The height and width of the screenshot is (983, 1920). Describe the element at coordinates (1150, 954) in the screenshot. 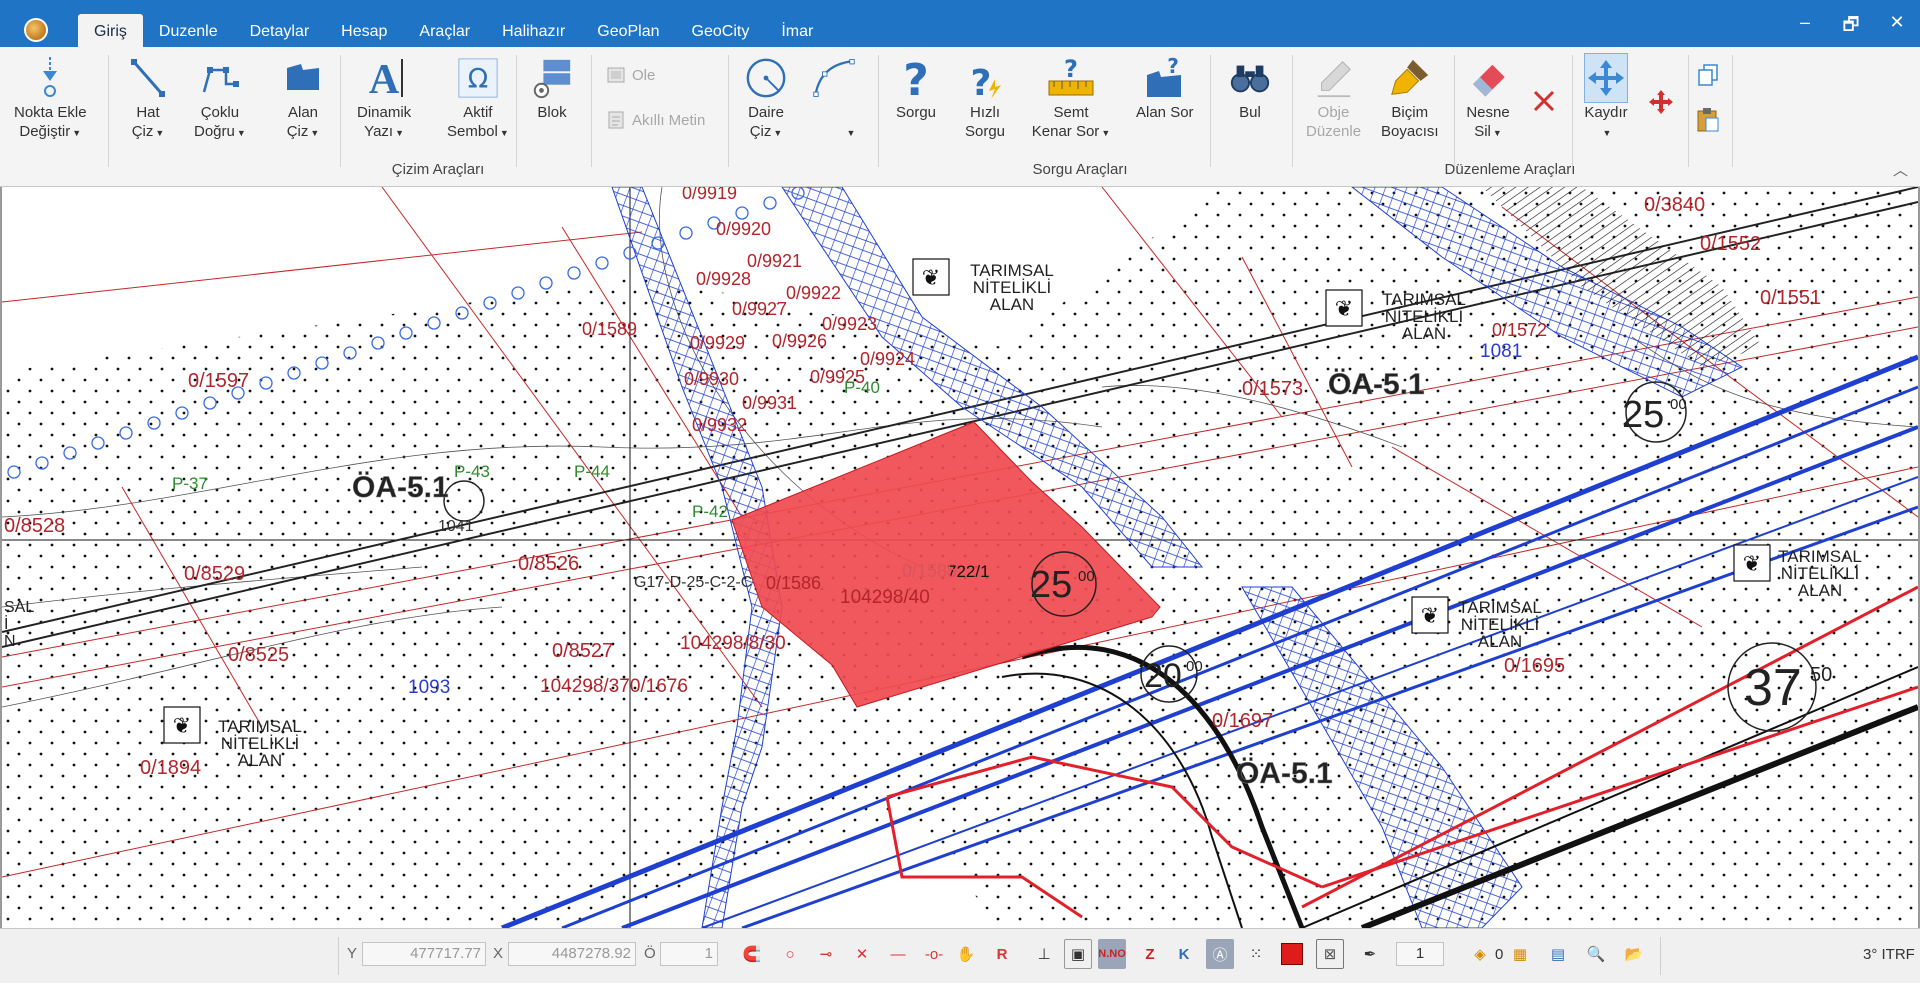

I see `z-axis-icon: Z` at that location.